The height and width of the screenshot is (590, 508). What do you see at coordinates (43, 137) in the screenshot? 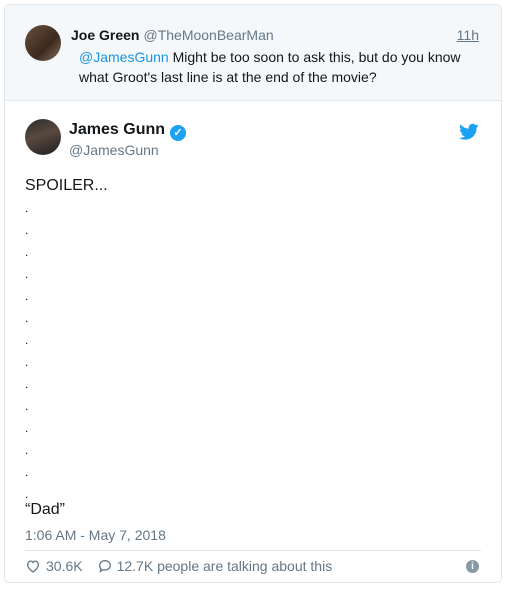
I see `author-avatar` at bounding box center [43, 137].